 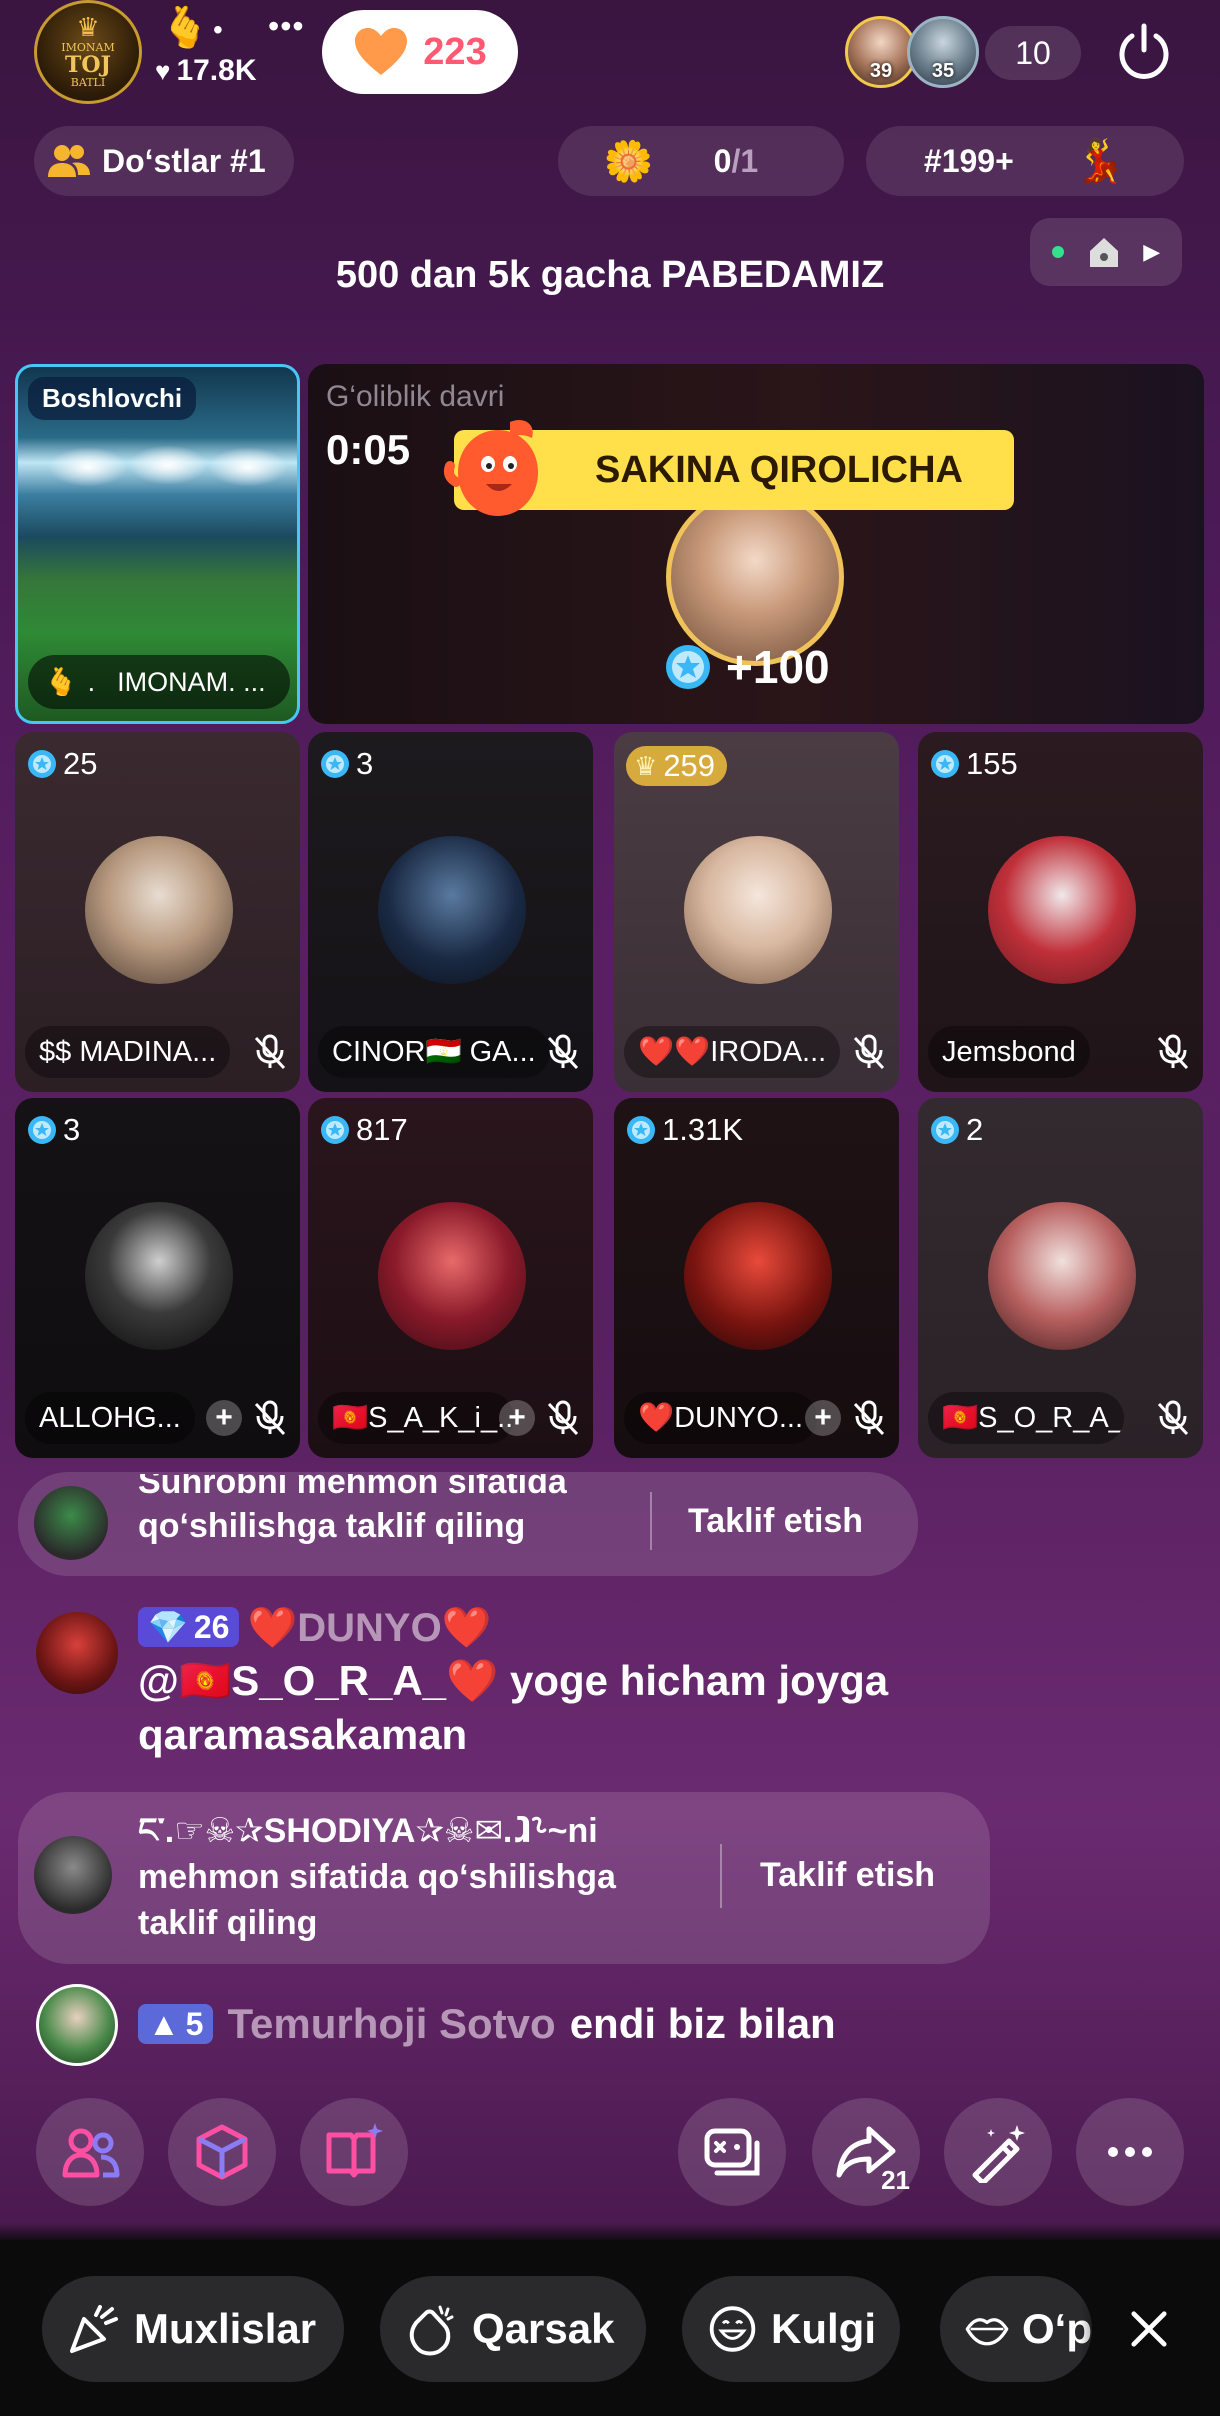 What do you see at coordinates (1016, 2329) in the screenshot?
I see `quick-reply-kiss: O‘p` at bounding box center [1016, 2329].